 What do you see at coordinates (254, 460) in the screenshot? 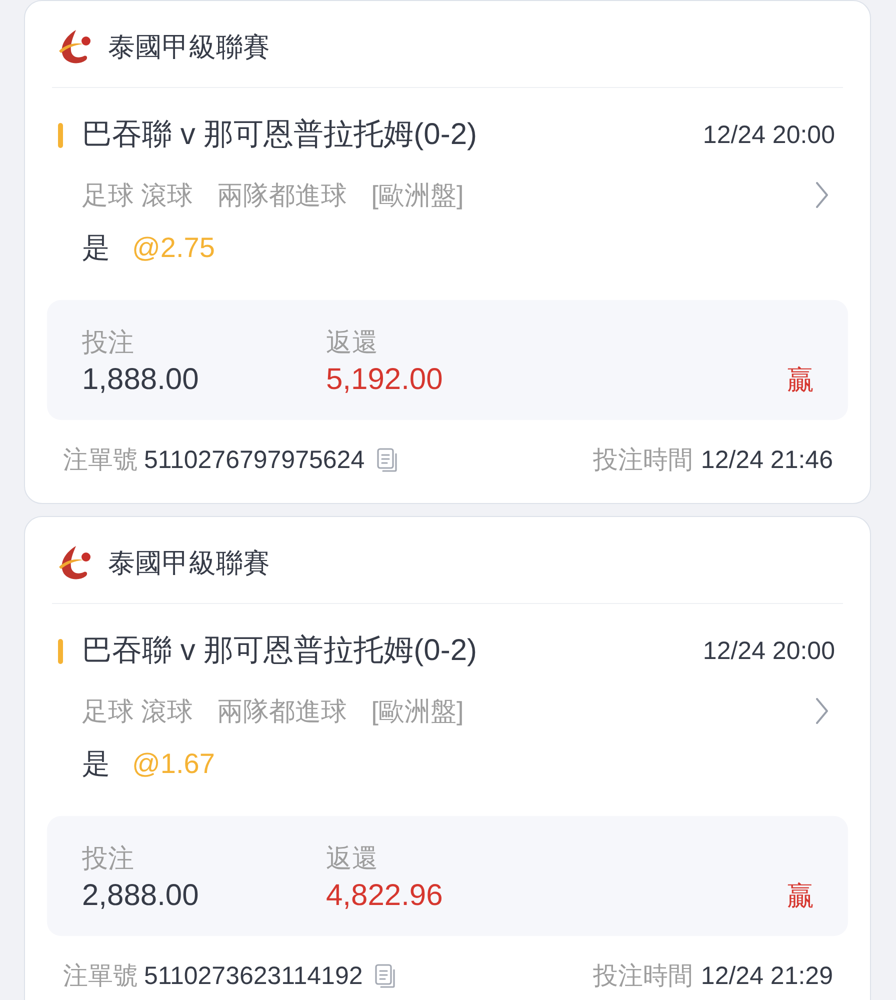
I see `ticket-number: 5110276797975624` at bounding box center [254, 460].